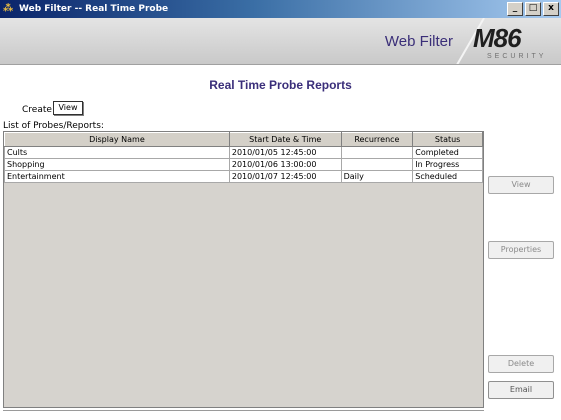 Image resolution: width=561 pixels, height=420 pixels. I want to click on create-label: Create, so click(37, 110).